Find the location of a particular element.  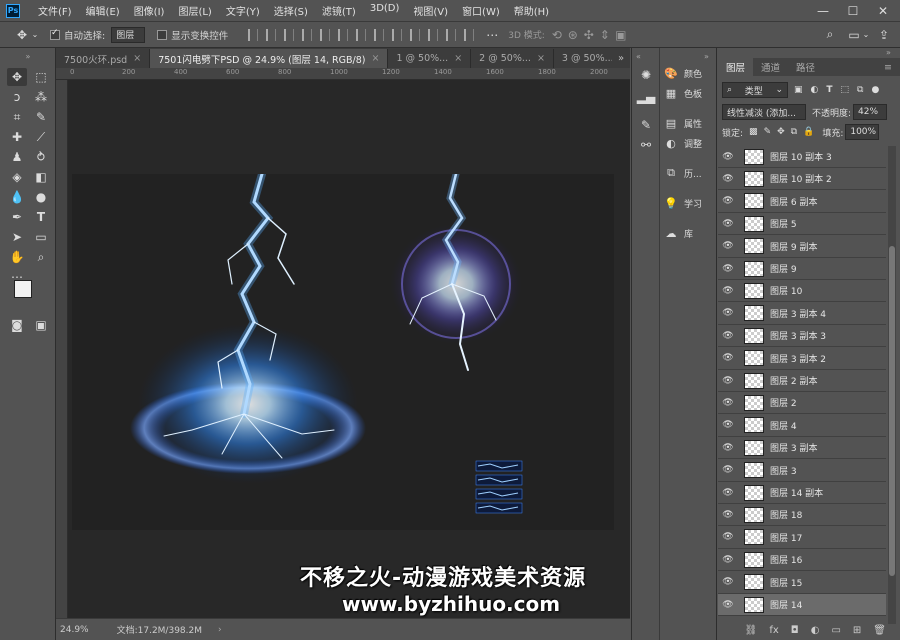

new-adjustment-icon: ◐ is located at coordinates (815, 630).